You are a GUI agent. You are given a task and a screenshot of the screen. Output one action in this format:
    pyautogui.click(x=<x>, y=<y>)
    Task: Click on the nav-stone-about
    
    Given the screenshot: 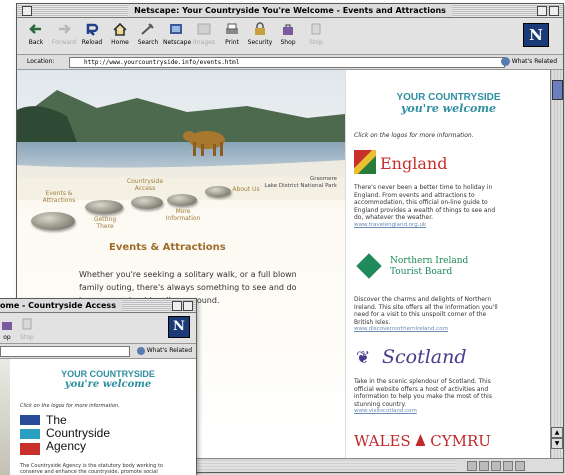 What is the action you would take?
    pyautogui.click(x=218, y=191)
    